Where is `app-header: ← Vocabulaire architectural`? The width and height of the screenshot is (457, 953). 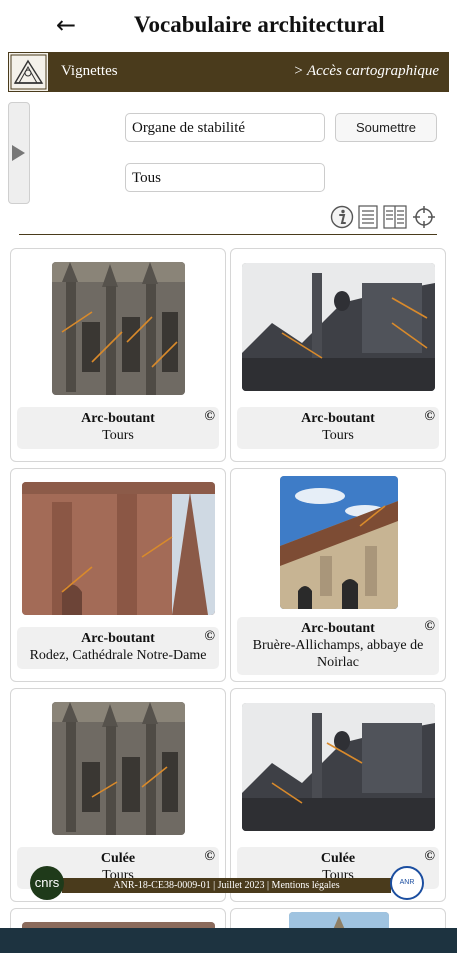 app-header: ← Vocabulaire architectural is located at coordinates (228, 26).